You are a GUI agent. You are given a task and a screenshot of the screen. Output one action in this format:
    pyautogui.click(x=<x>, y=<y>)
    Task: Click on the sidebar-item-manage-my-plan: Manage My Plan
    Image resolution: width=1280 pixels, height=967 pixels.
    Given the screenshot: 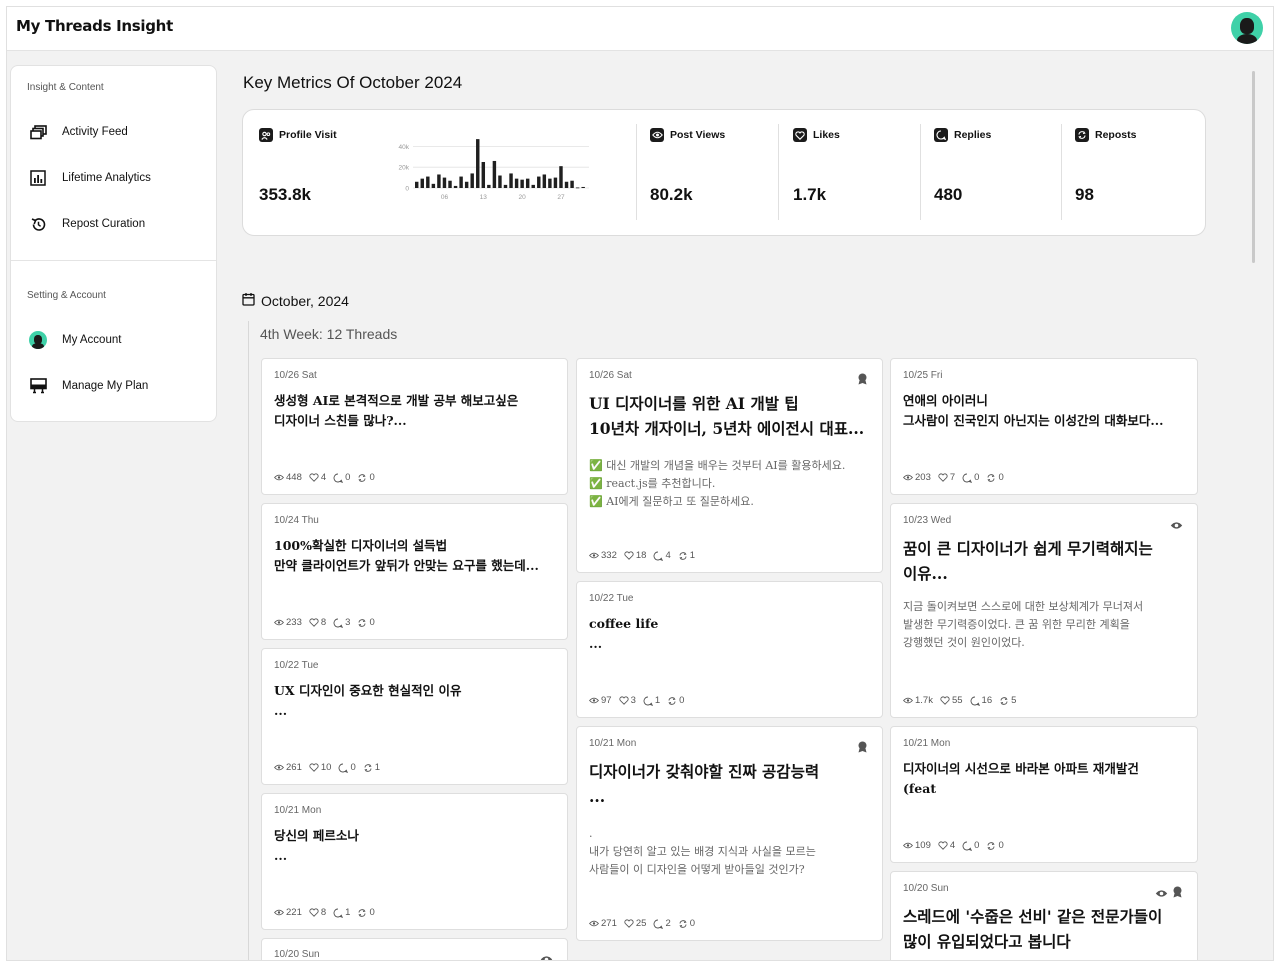 What is the action you would take?
    pyautogui.click(x=116, y=386)
    